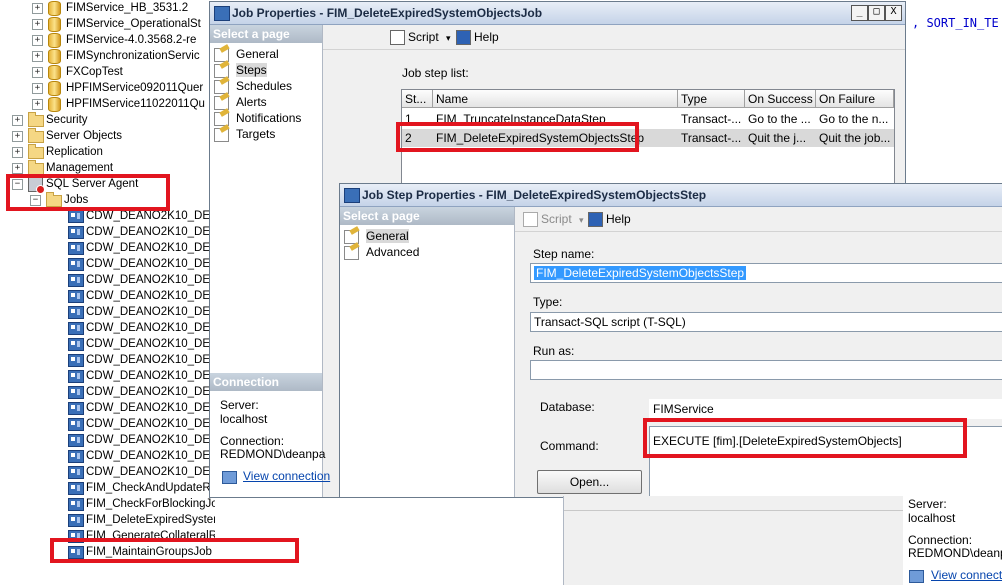 The width and height of the screenshot is (1002, 585). What do you see at coordinates (107, 472) in the screenshot?
I see `tree-job-item: CDW_DEANO2K10_DEANO2K10_9` at bounding box center [107, 472].